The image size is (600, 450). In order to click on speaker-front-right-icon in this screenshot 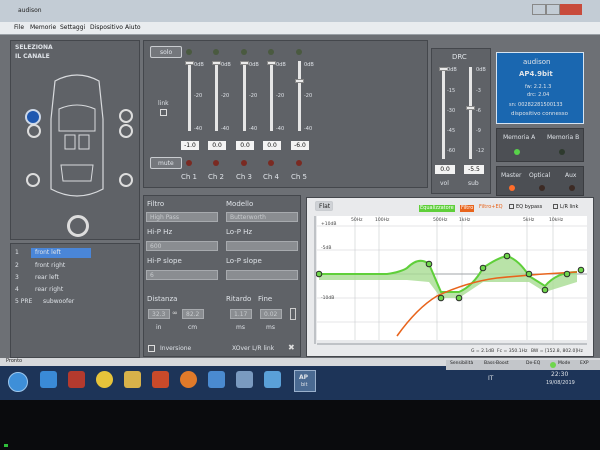, I will do `click(126, 116)`.